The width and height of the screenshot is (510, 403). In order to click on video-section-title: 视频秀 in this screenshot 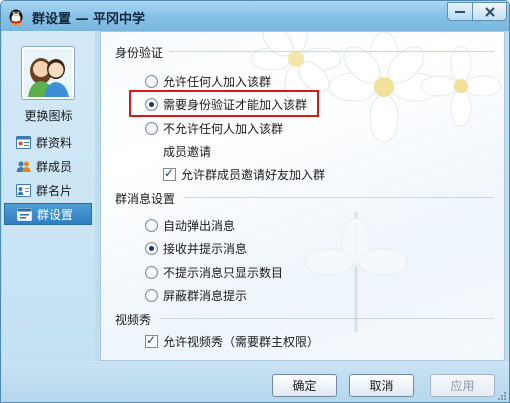, I will do `click(133, 320)`.